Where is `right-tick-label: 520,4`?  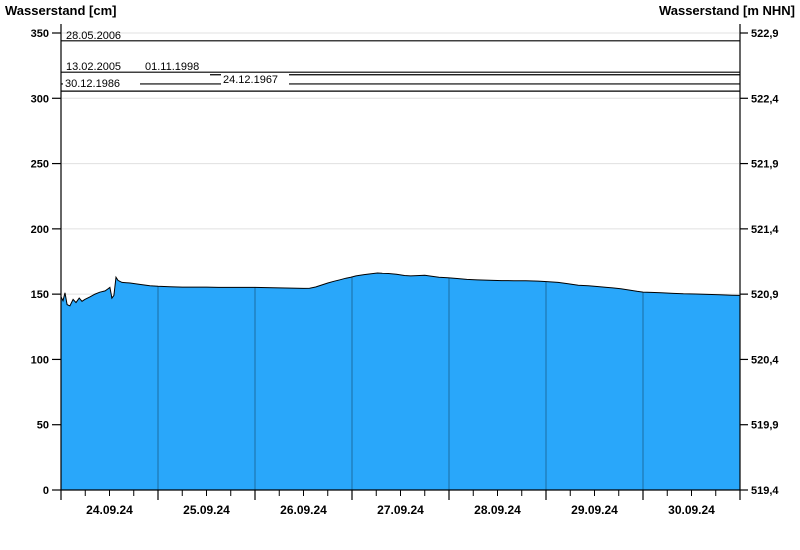
right-tick-label: 520,4 is located at coordinates (765, 360).